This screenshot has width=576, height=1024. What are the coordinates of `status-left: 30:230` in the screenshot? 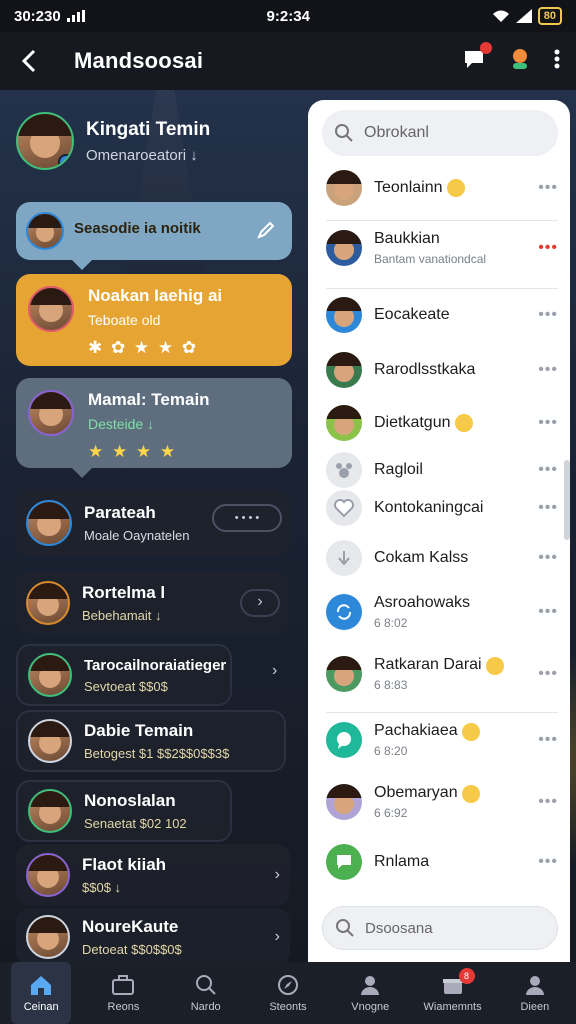 It's located at (49, 16).